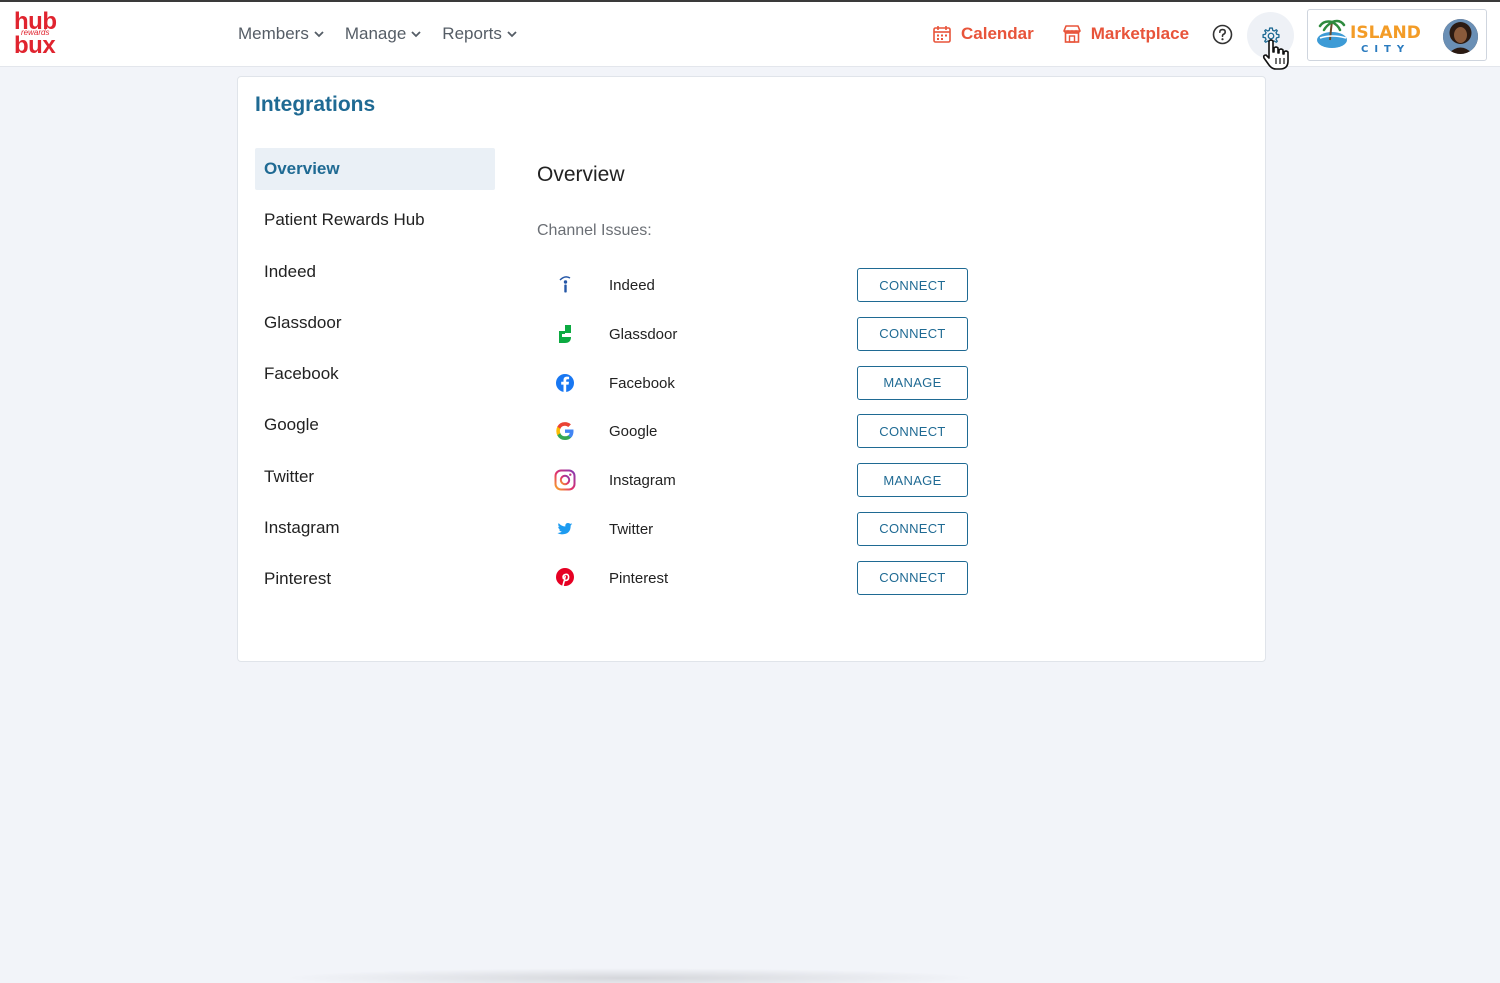 Image resolution: width=1500 pixels, height=983 pixels. Describe the element at coordinates (375, 528) in the screenshot. I see `sidebar-item-instagram: Instagram` at that location.